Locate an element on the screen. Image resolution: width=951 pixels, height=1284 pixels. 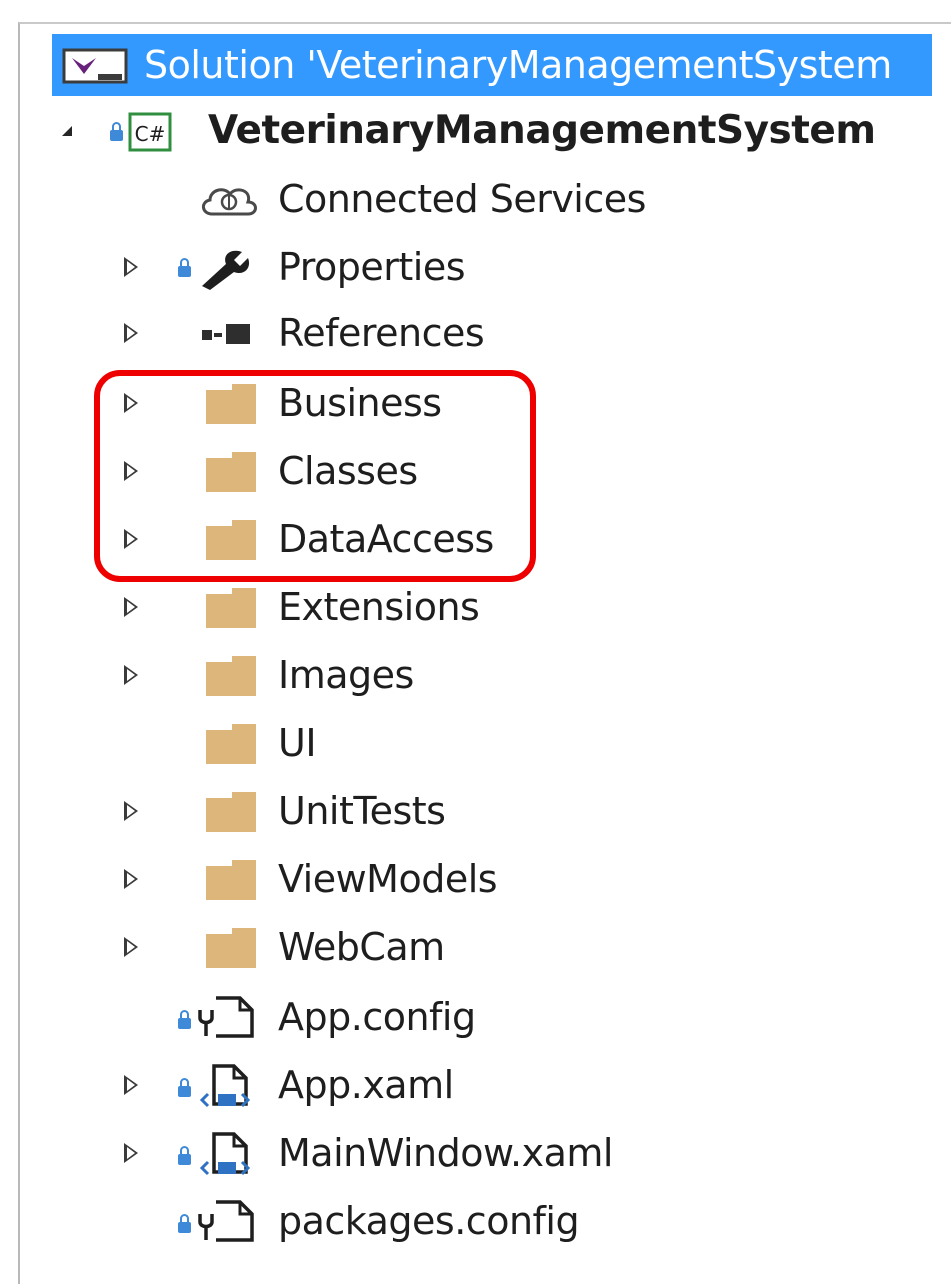
tree-item-project: C# VeterinaryManagementSystem is located at coordinates (475, 131).